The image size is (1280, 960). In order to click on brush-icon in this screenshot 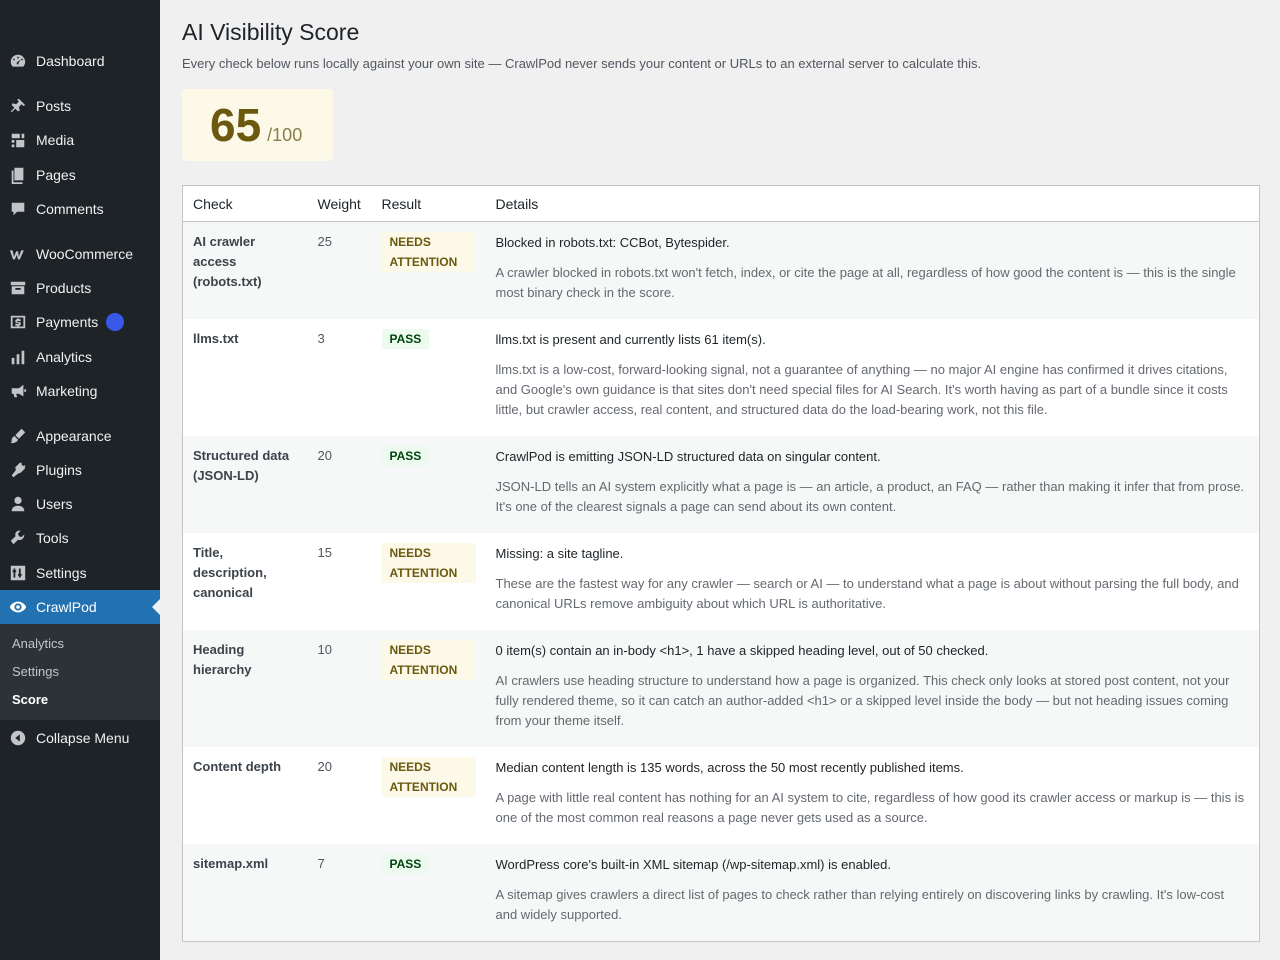, I will do `click(18, 436)`.